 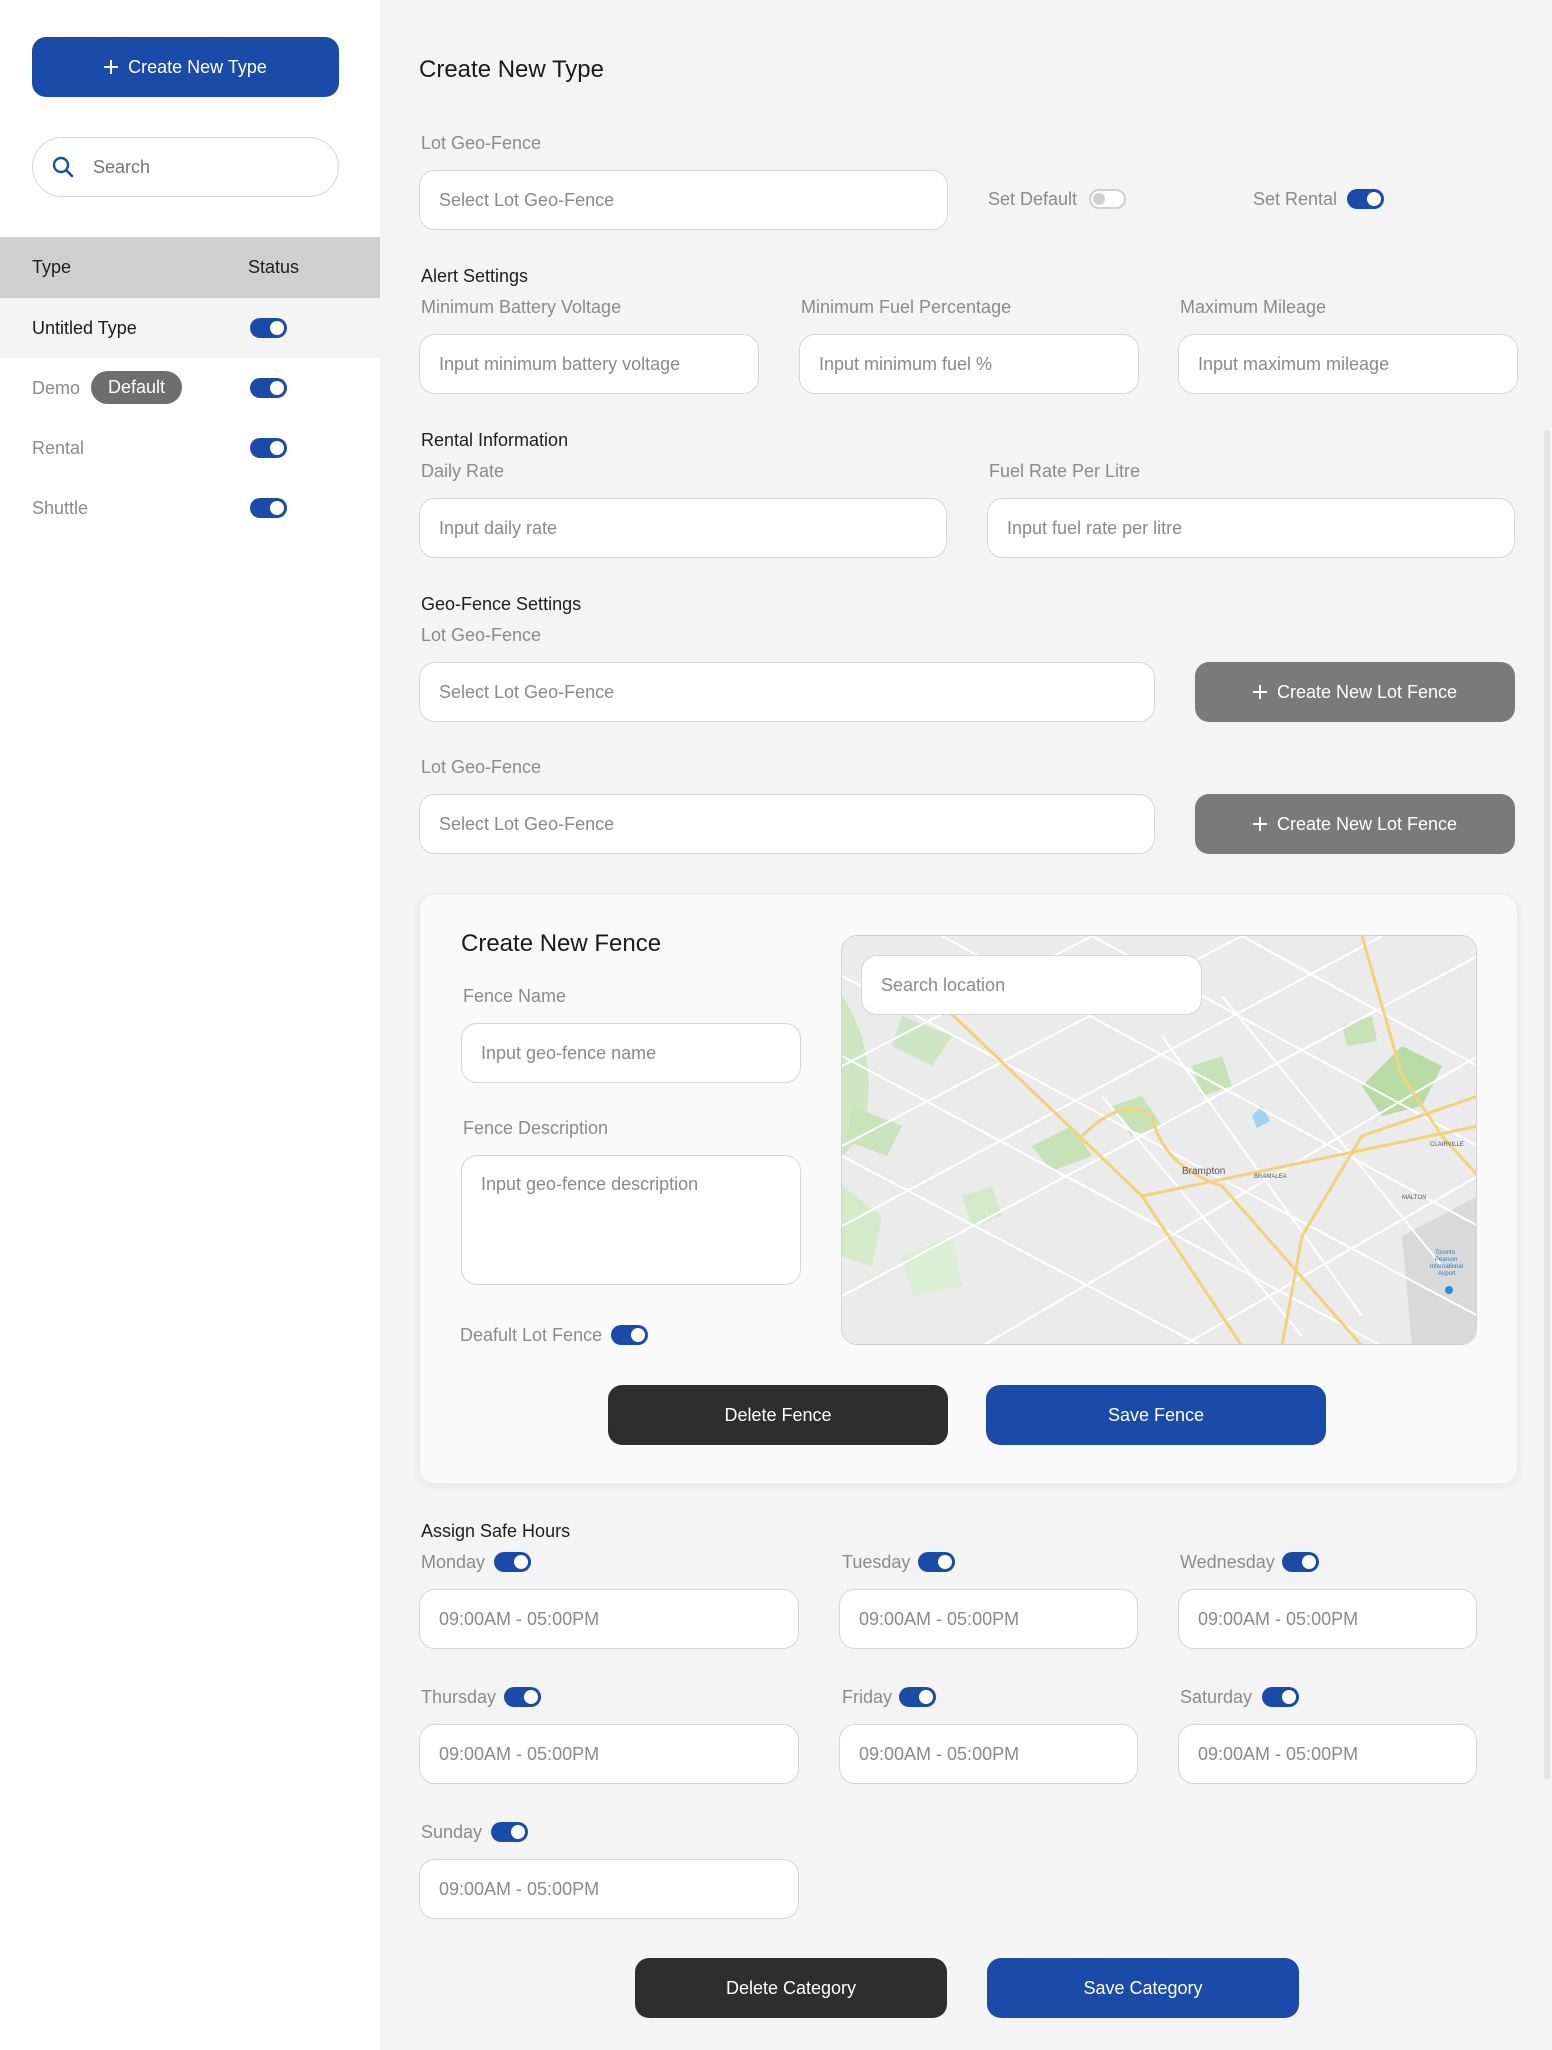 I want to click on set-rental-label: Set Rental, so click(x=1295, y=199).